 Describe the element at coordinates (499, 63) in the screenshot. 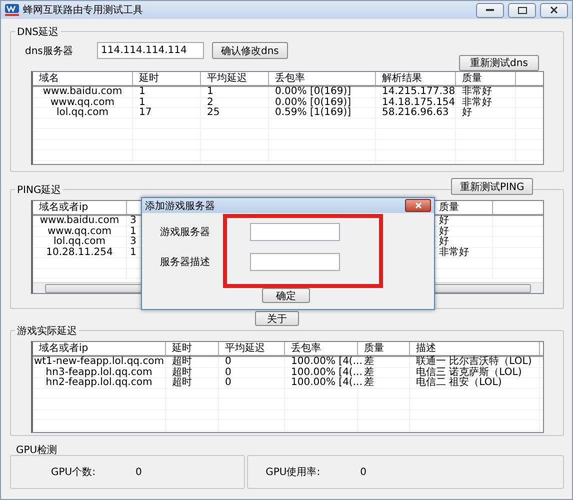

I see `retest-dns-button: 重新测试dns` at that location.